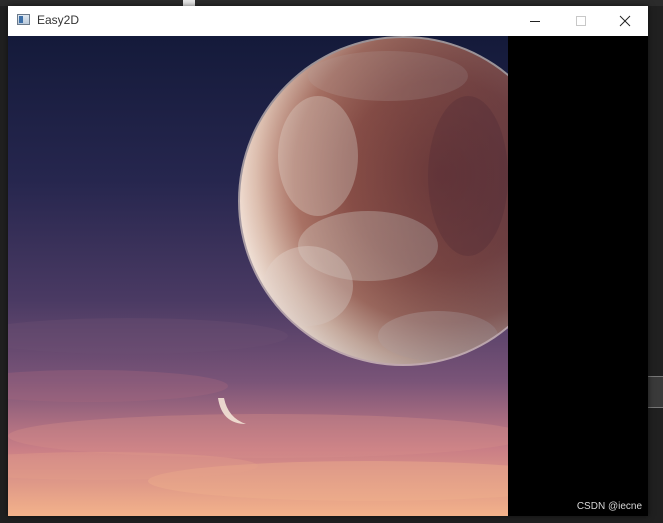 This screenshot has height=523, width=663. Describe the element at coordinates (58, 20) in the screenshot. I see `window-title: Easy2D` at that location.